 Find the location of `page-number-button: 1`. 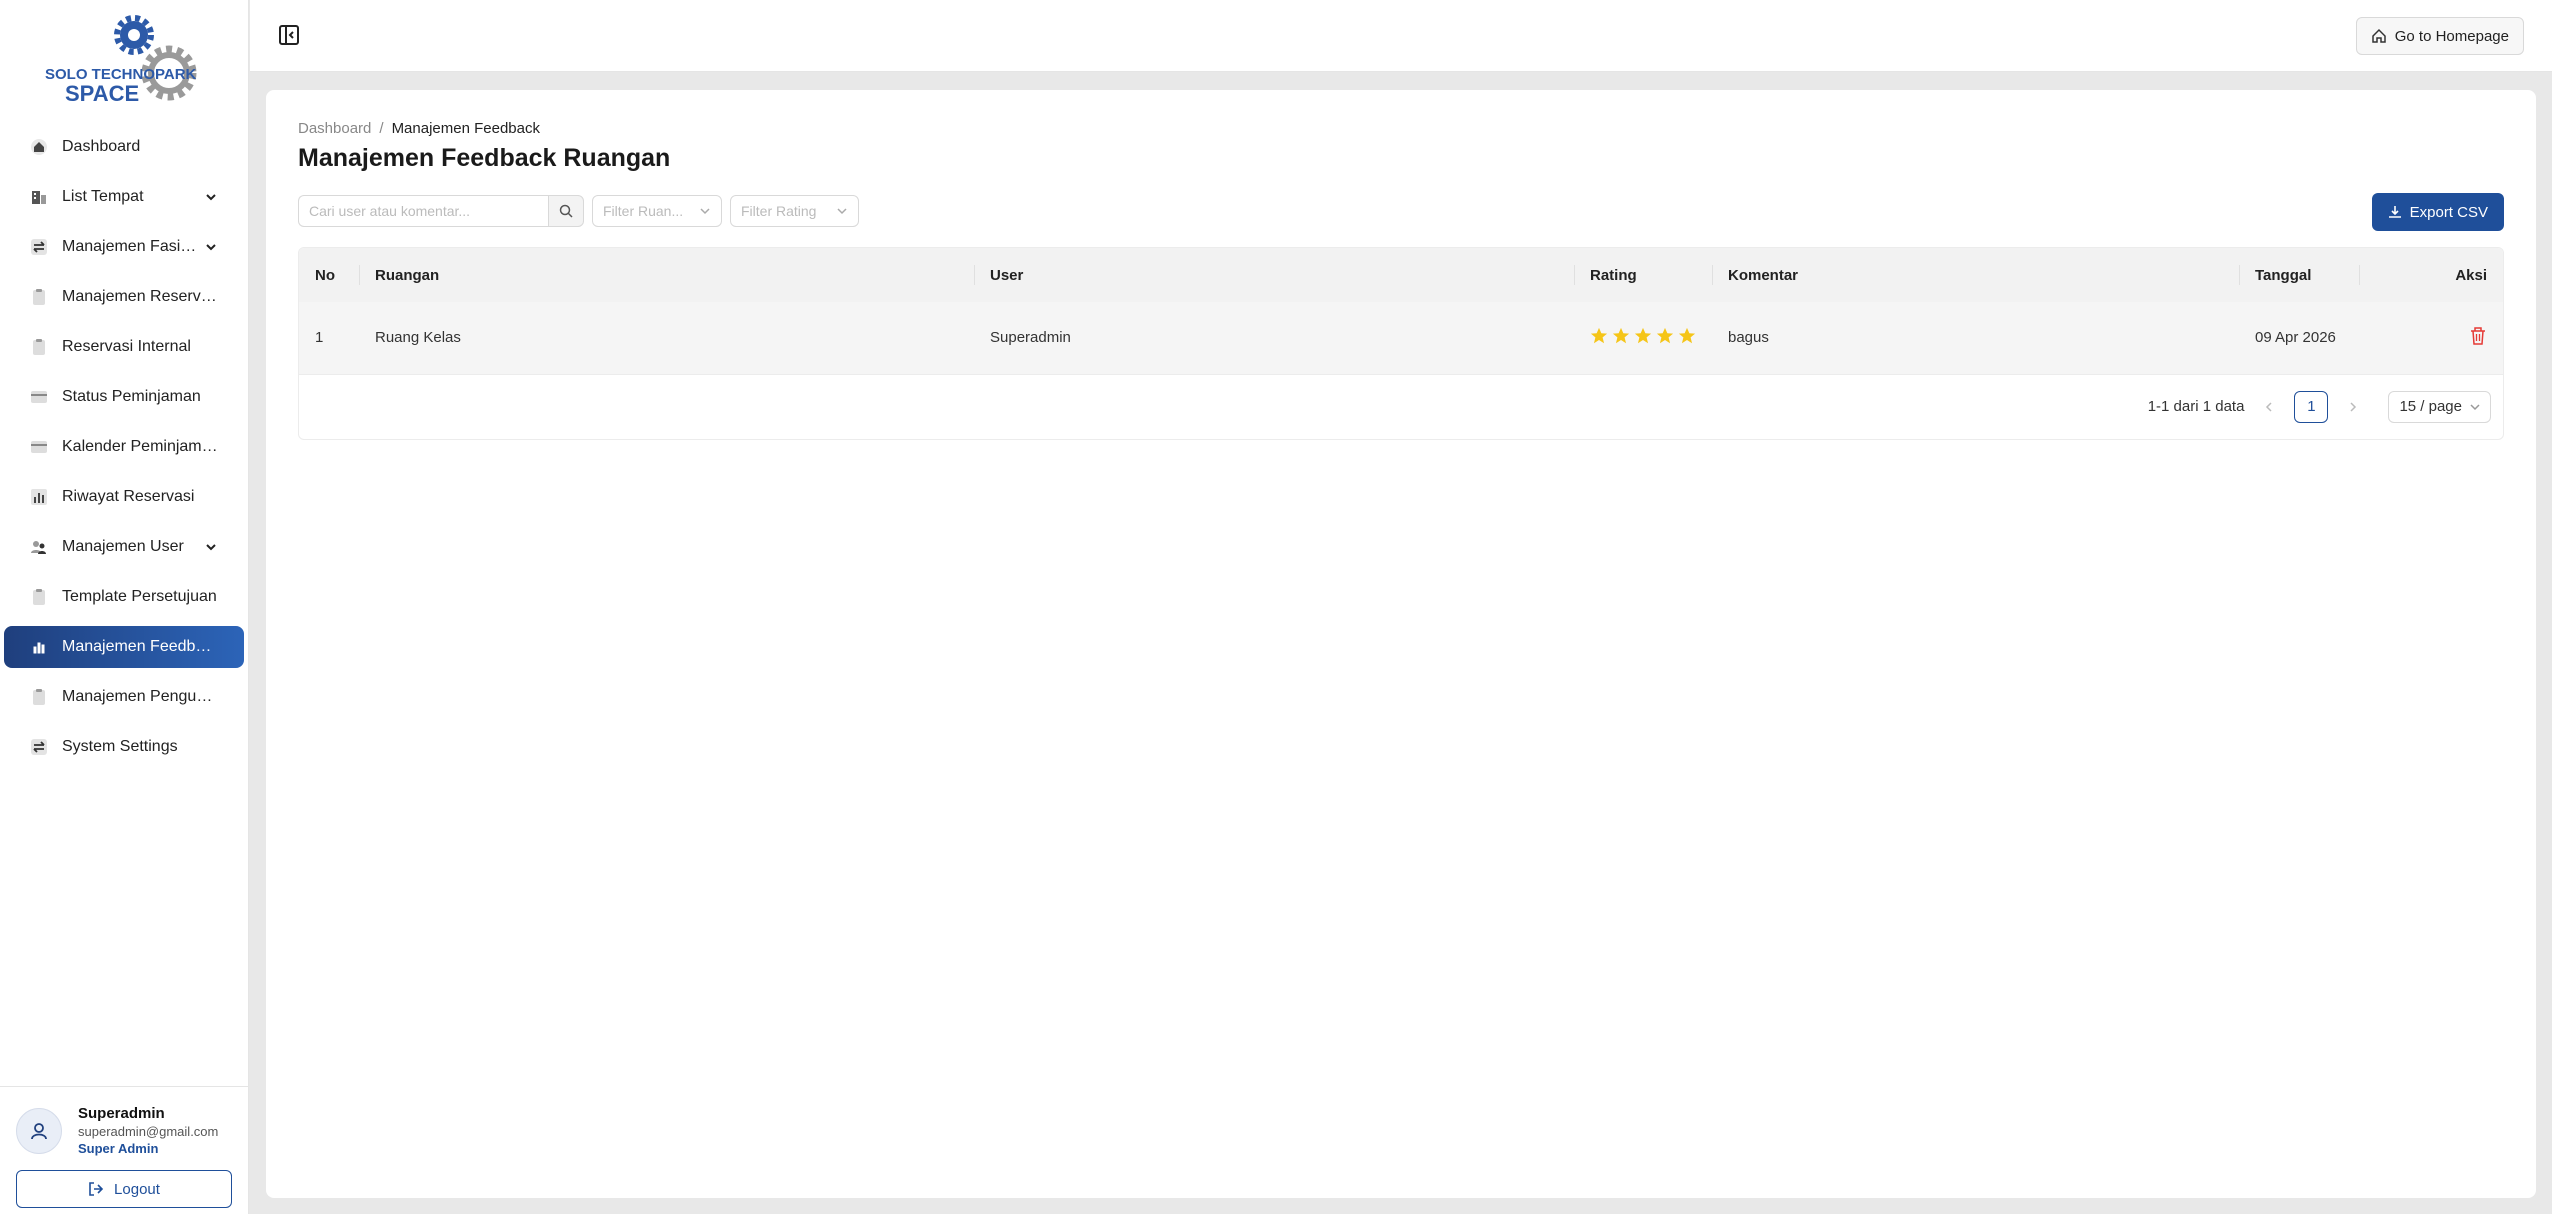

page-number-button: 1 is located at coordinates (2311, 406).